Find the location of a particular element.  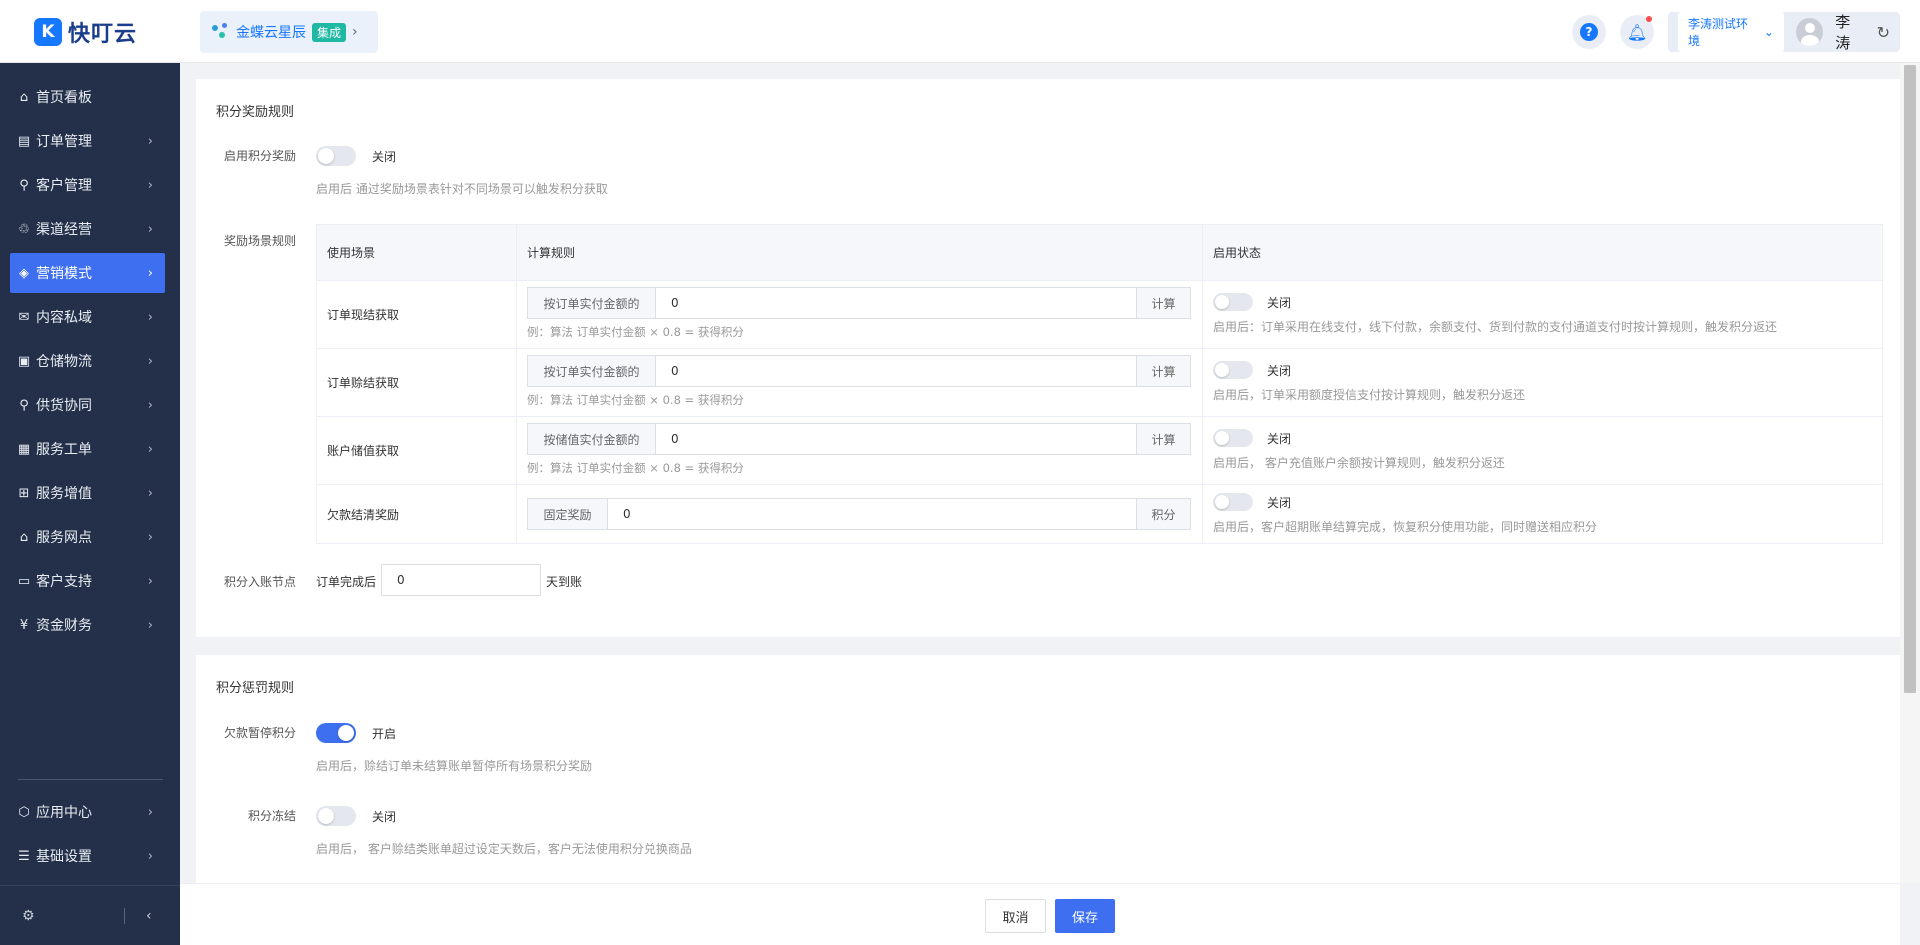

sidebar-item-content: ✉ 内容私域 › is located at coordinates (87, 317).